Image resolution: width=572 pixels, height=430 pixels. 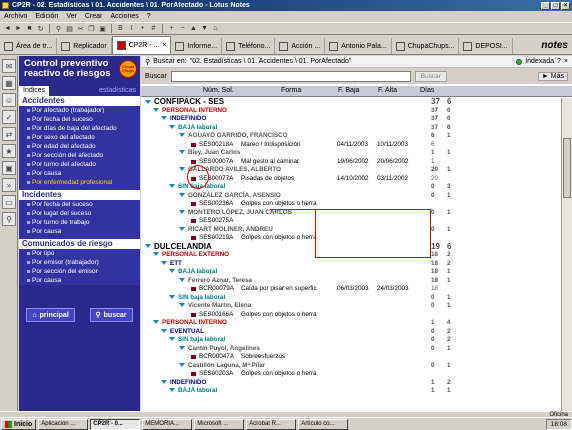 I want to click on attach-icon: ⌂, so click(x=215, y=28).